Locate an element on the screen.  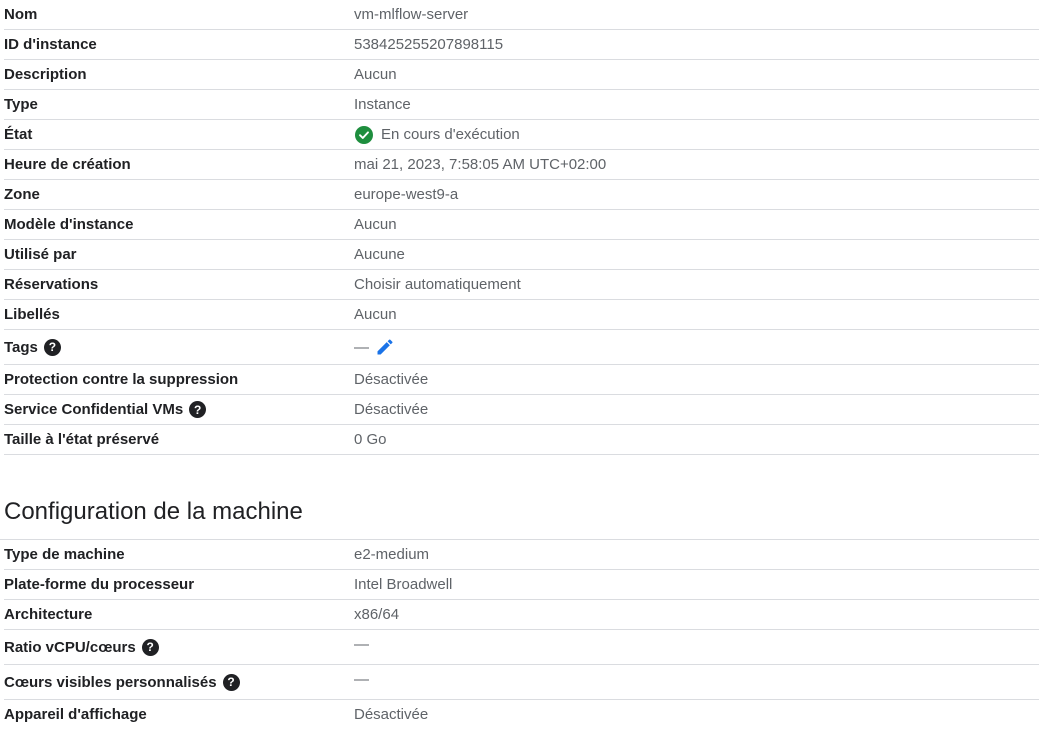
row-label: Type is located at coordinates (21, 104).